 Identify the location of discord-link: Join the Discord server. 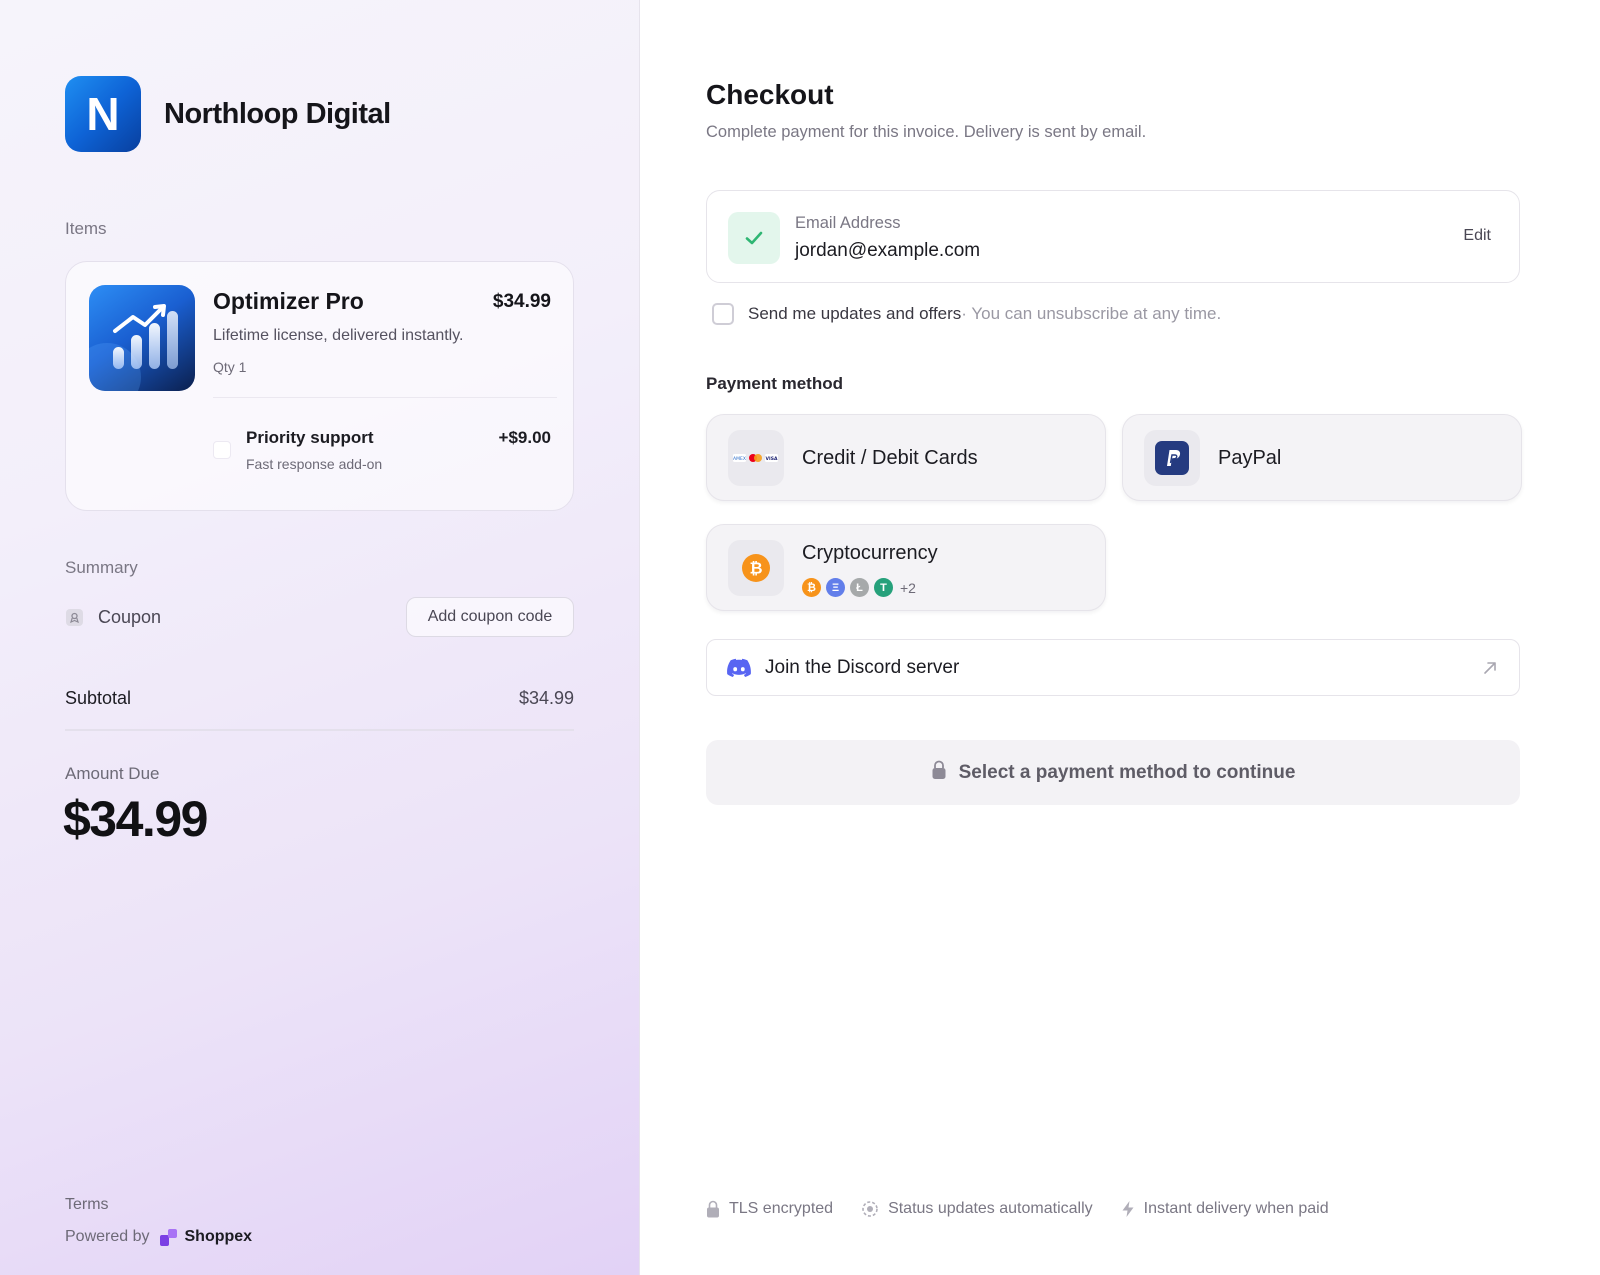
(1113, 667).